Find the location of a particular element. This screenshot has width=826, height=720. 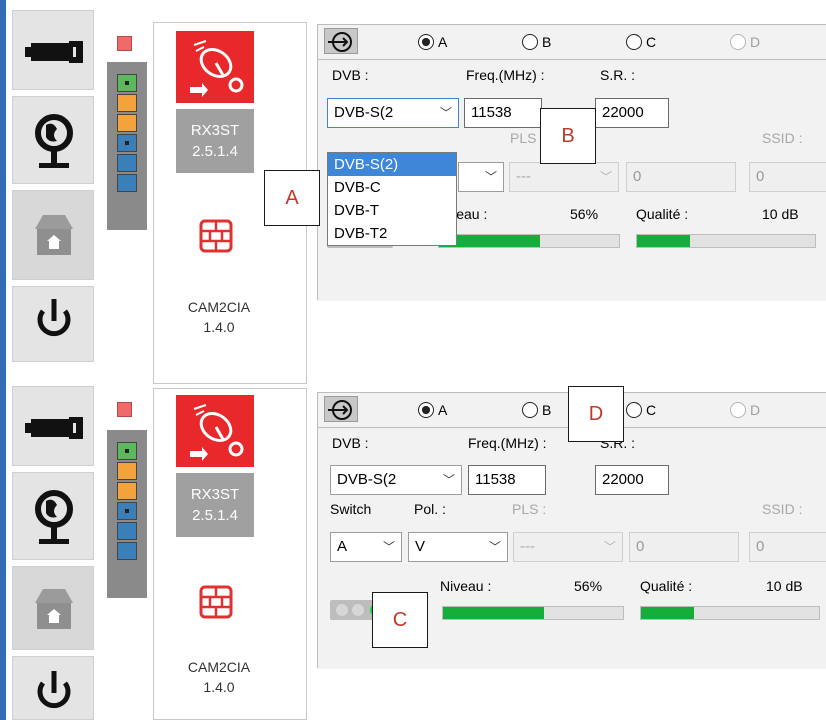

dropdown-option: DVB-C is located at coordinates (392, 187).